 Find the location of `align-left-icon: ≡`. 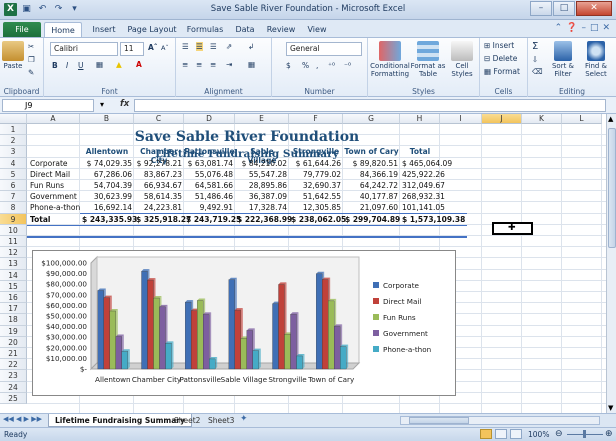

align-left-icon: ≡ is located at coordinates (185, 64).